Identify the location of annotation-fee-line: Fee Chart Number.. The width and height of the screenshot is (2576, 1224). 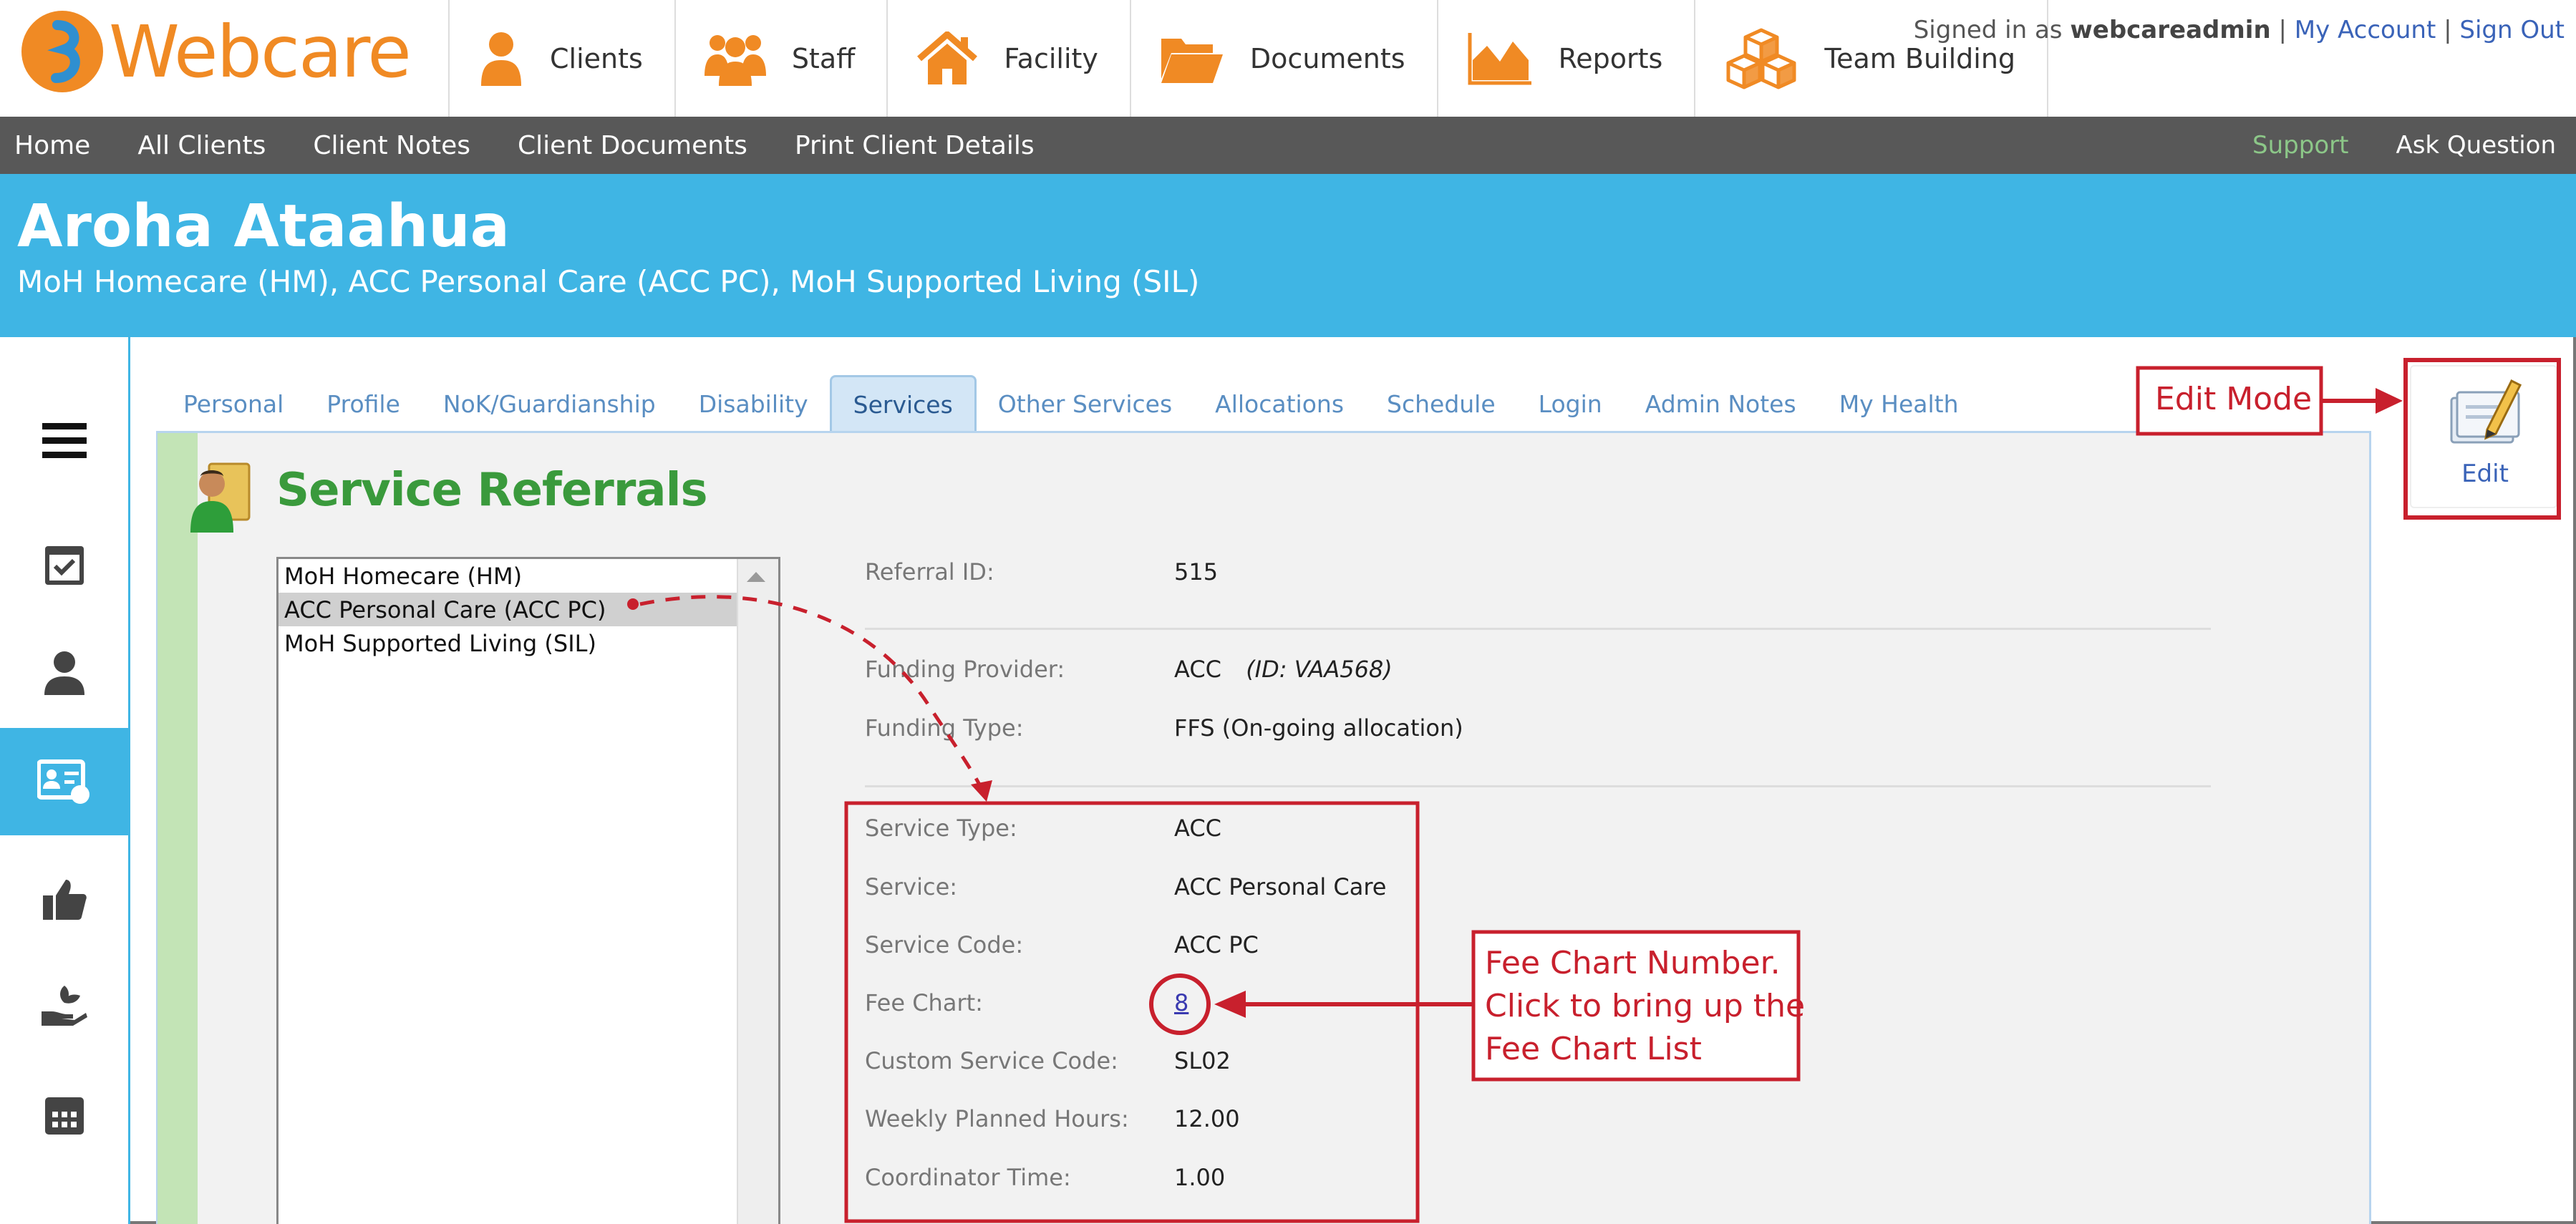
(1633, 963).